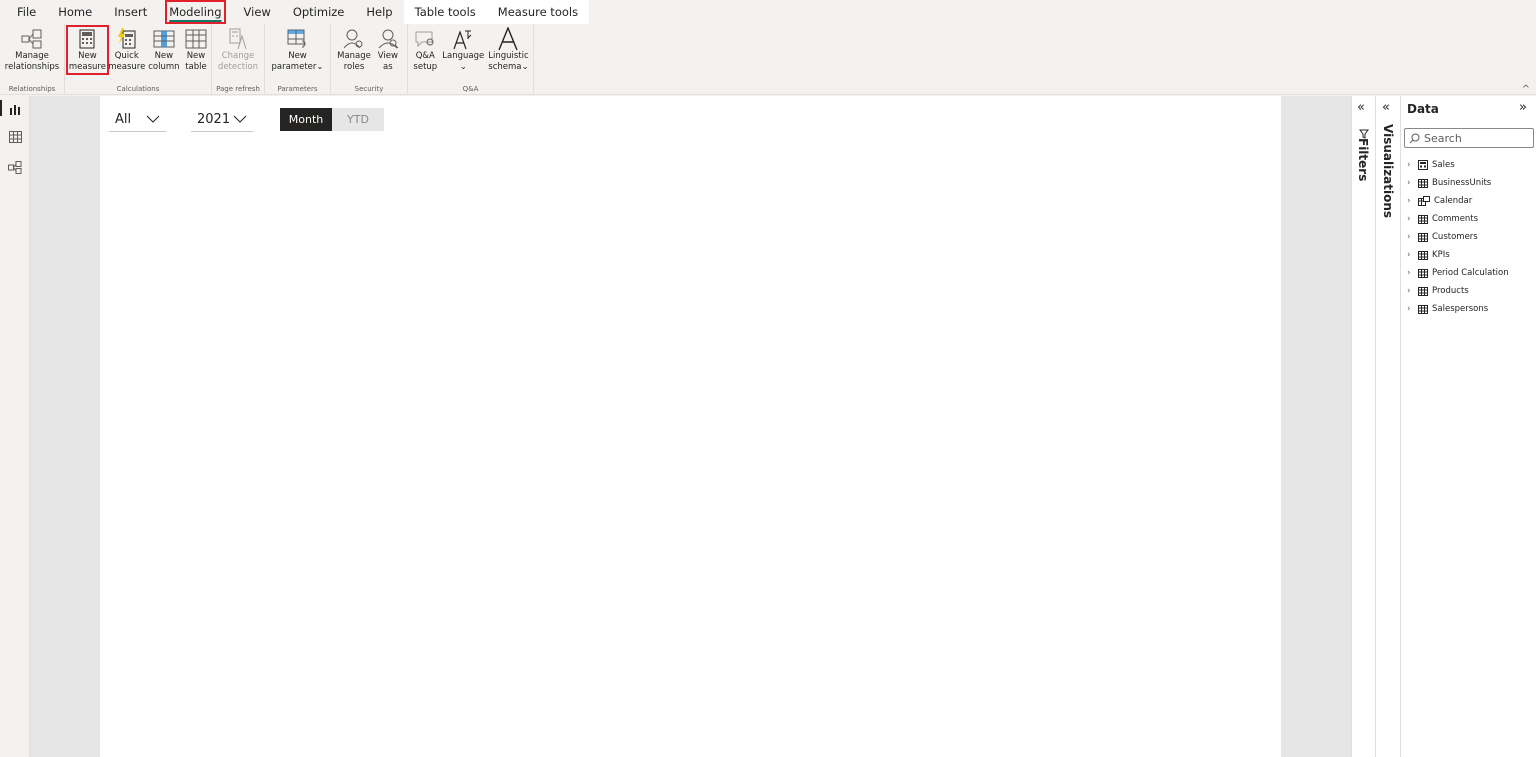 The height and width of the screenshot is (757, 1536). I want to click on tab-view: View, so click(257, 12).